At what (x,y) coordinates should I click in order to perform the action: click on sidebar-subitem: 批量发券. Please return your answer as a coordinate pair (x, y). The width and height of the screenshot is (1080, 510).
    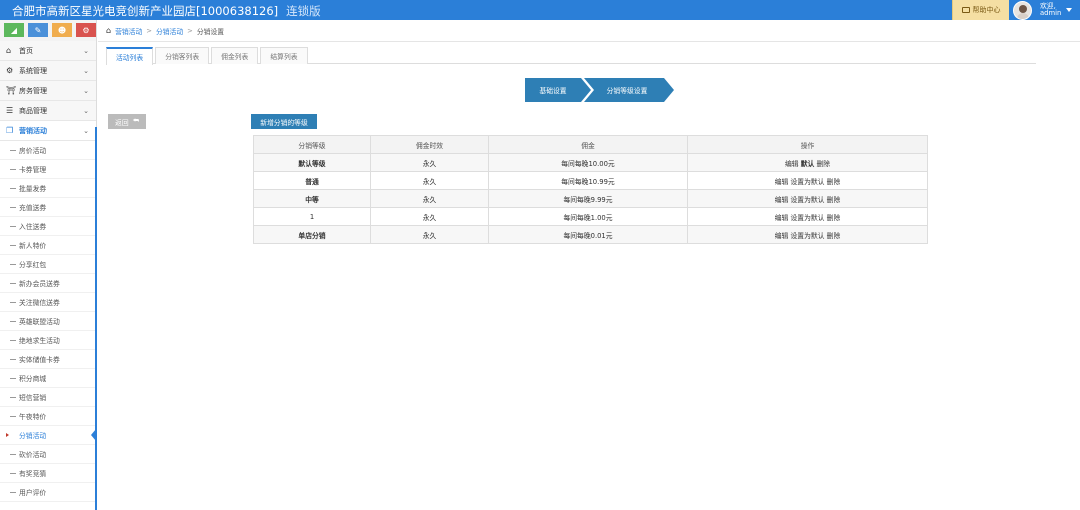
    Looking at the image, I should click on (48, 188).